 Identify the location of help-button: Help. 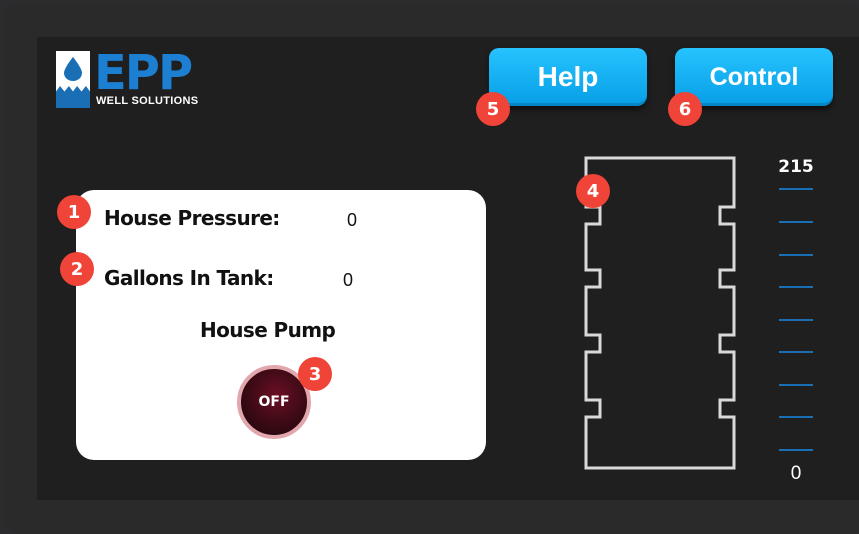
(568, 77).